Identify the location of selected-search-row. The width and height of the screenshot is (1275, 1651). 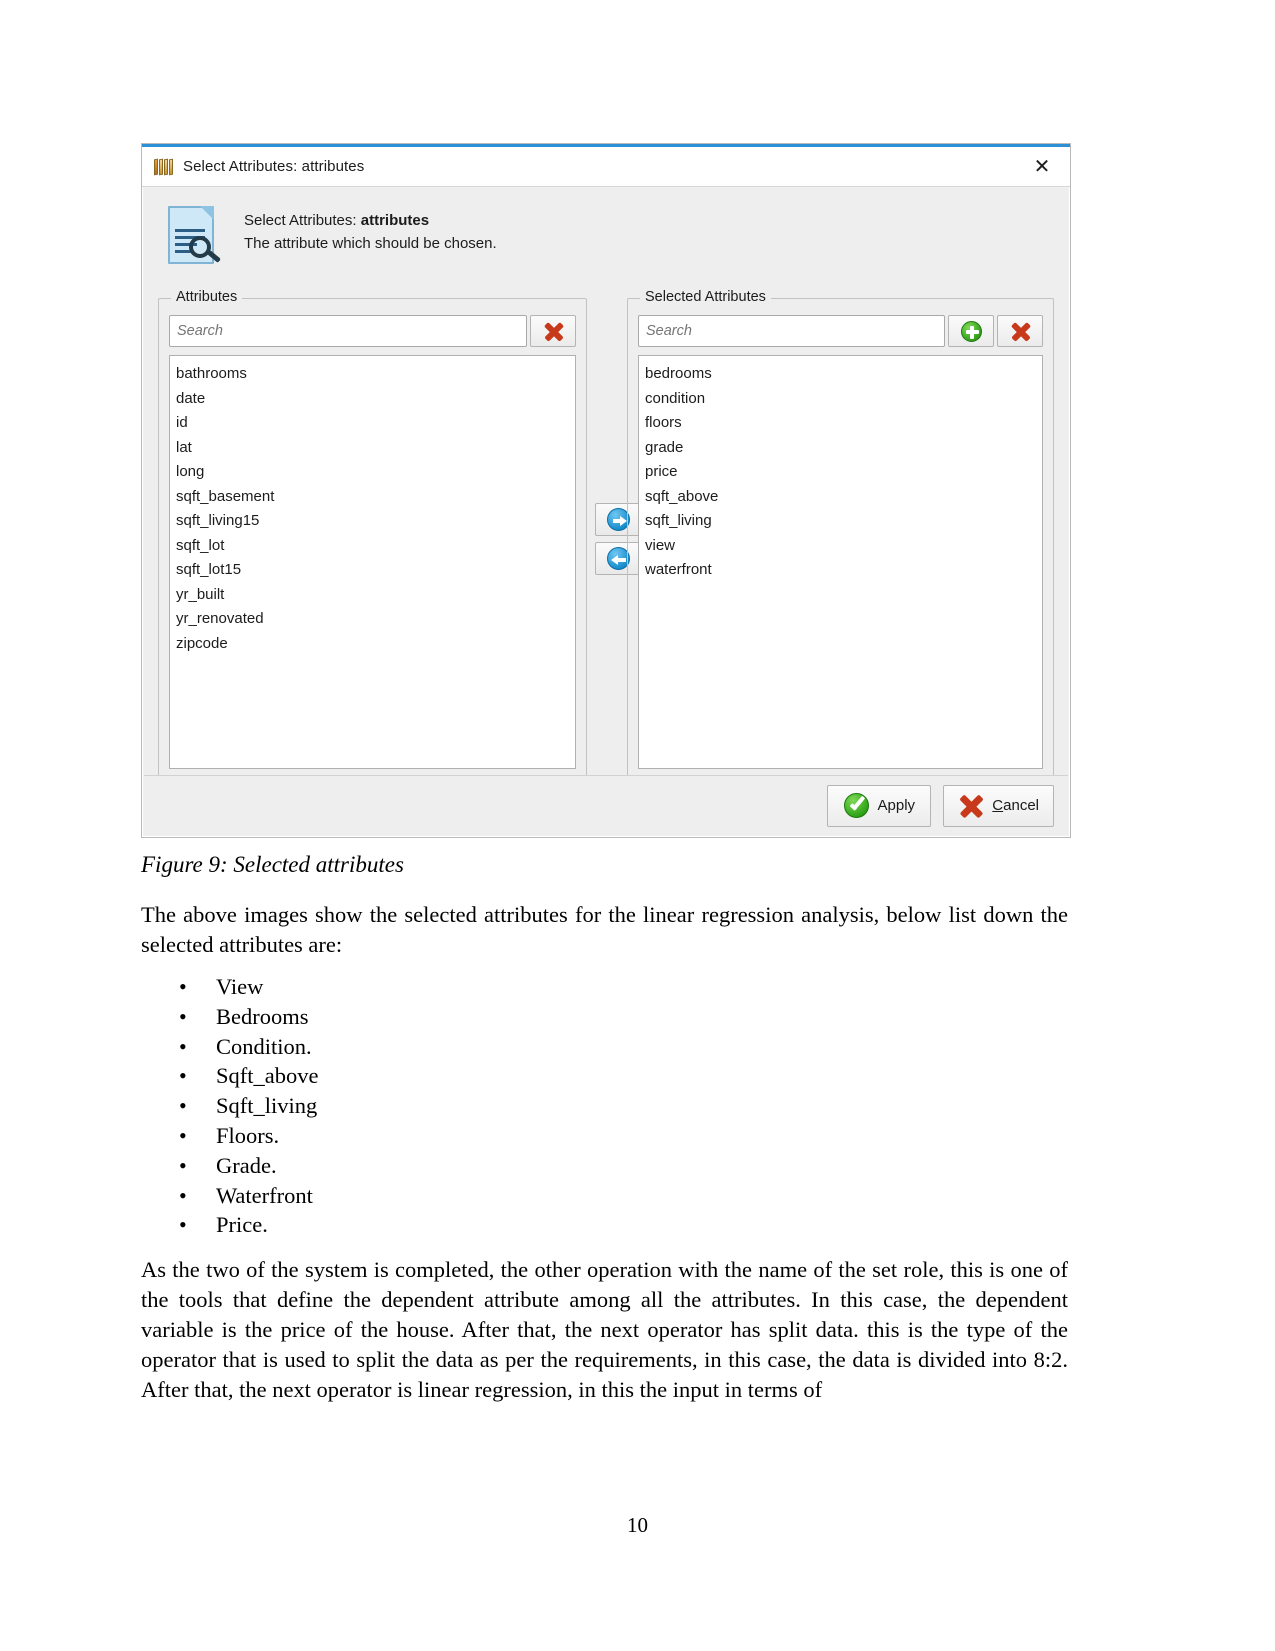
(840, 331).